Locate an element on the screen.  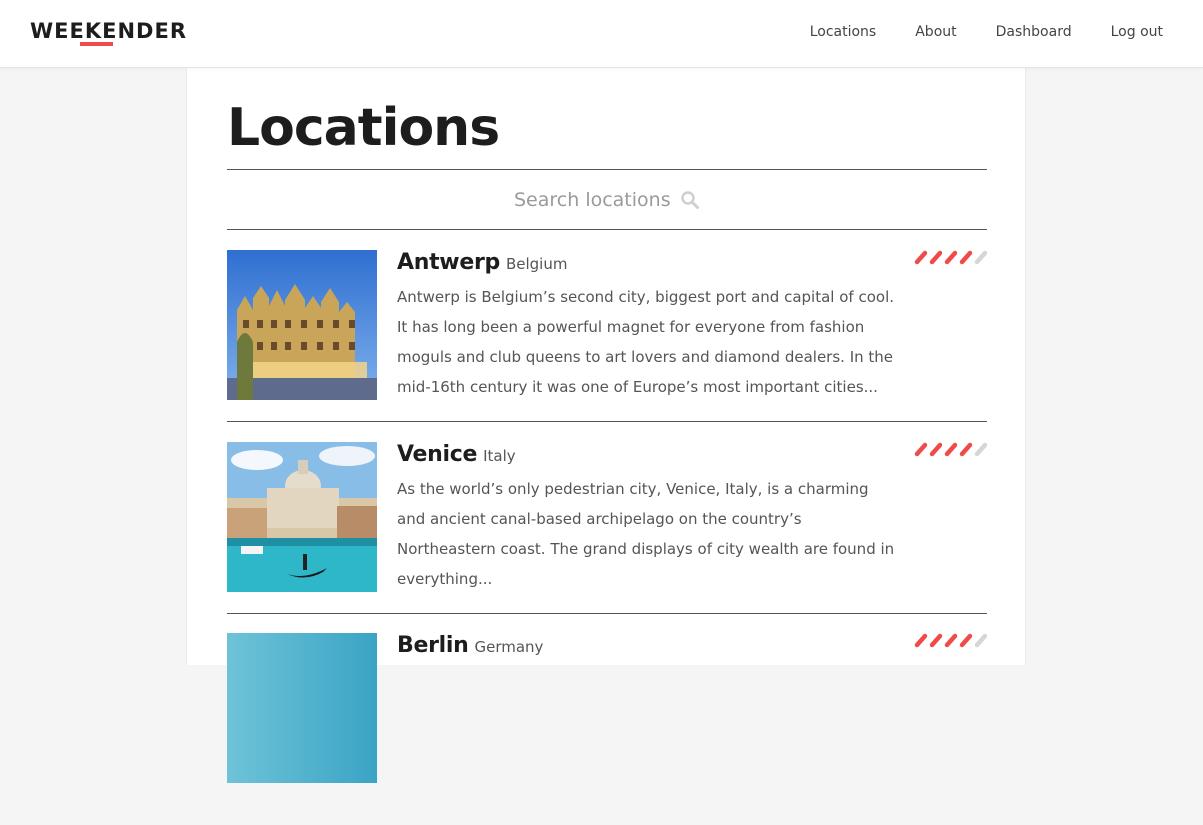
logo: WEEKENDER is located at coordinates (108, 31).